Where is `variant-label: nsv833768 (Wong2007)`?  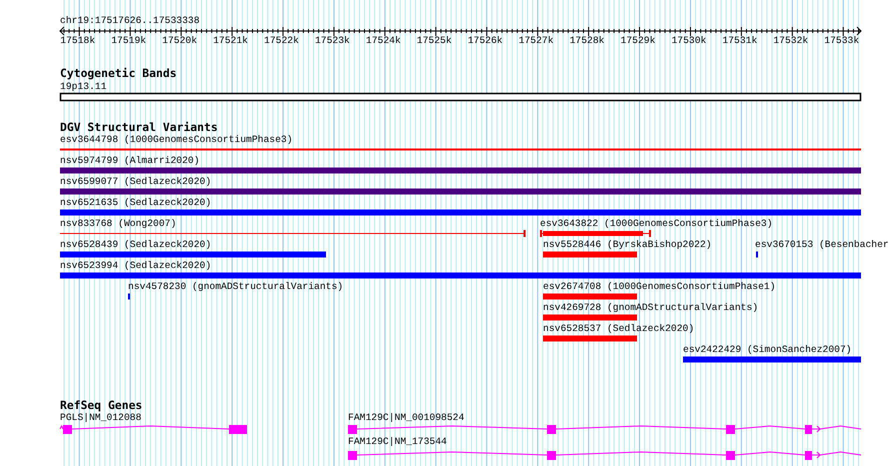 variant-label: nsv833768 (Wong2007) is located at coordinates (118, 224).